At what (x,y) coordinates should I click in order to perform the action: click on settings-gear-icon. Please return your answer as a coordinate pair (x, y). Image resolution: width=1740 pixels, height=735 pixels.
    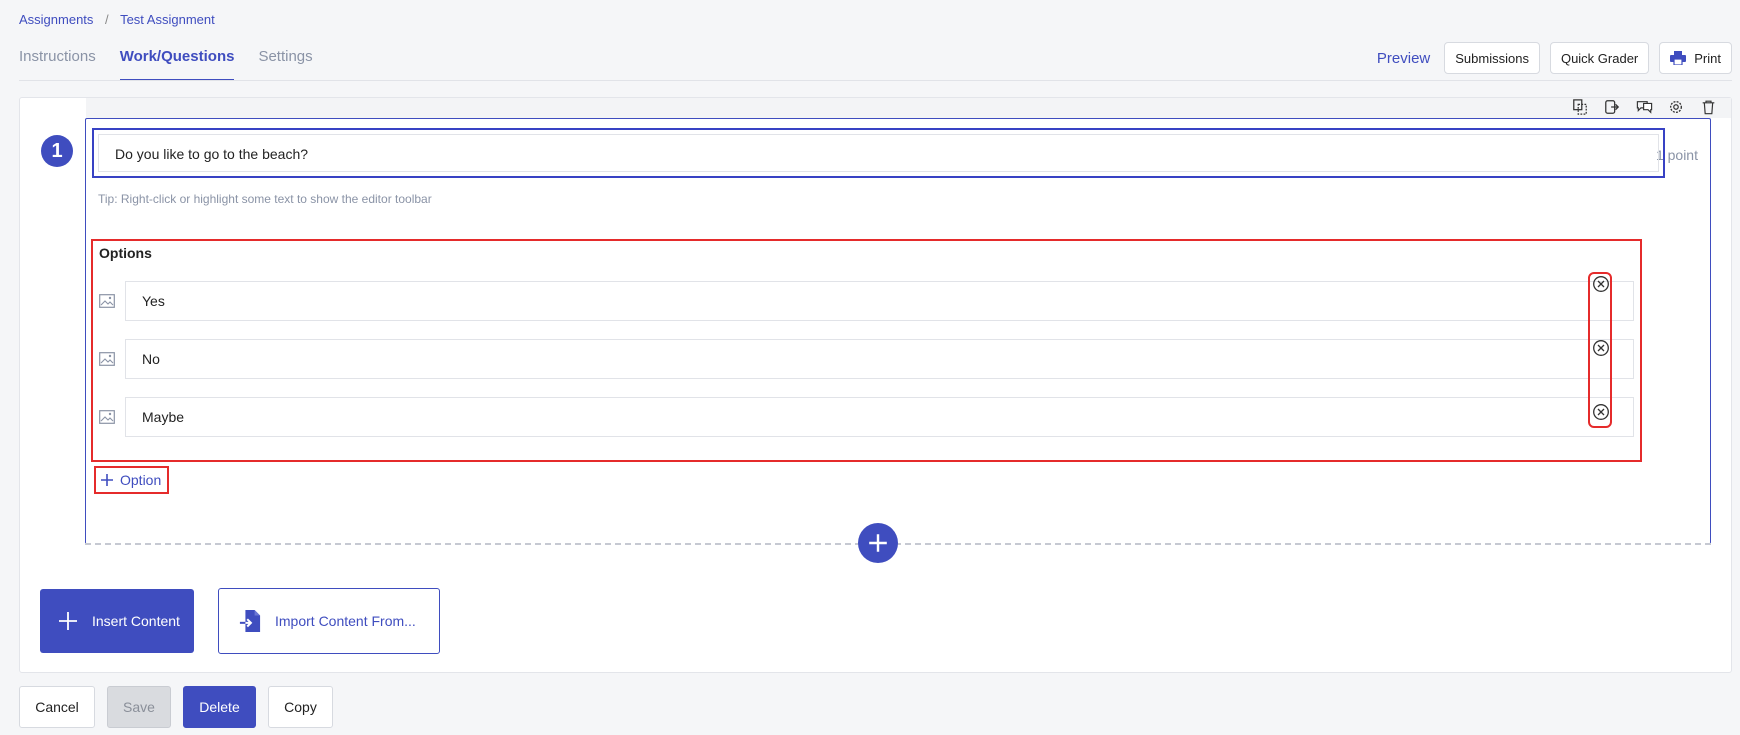
    Looking at the image, I should click on (1676, 107).